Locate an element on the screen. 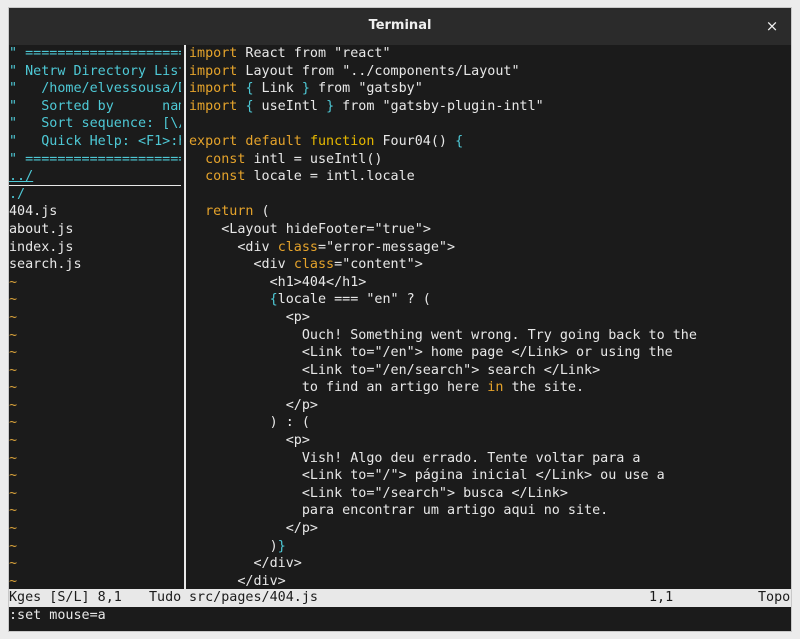 This screenshot has height=639, width=800. code-line: ) : ( is located at coordinates (490, 423).